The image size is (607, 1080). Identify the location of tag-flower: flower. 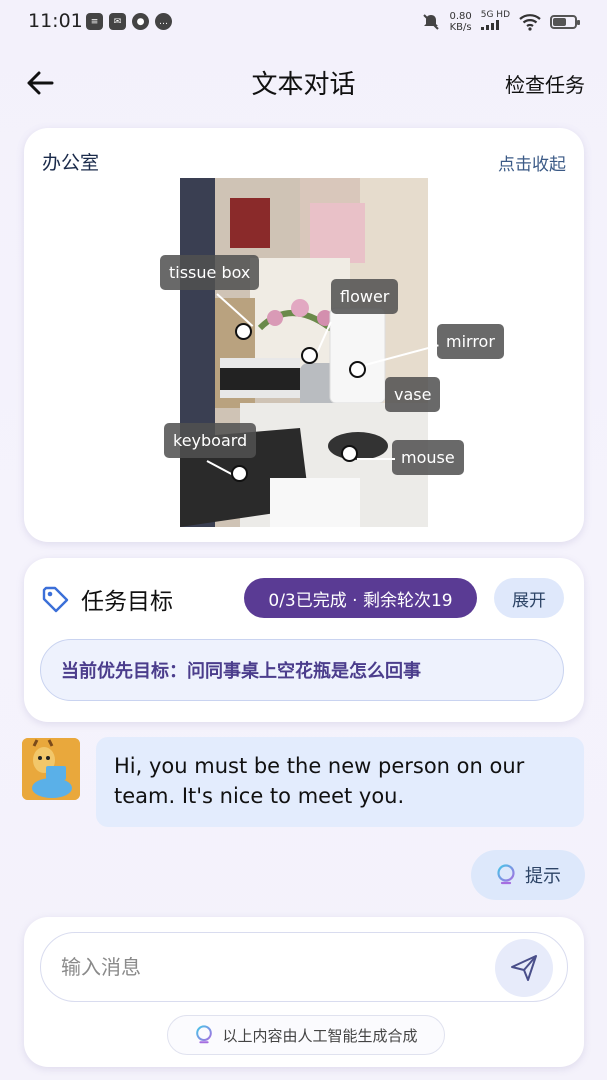
(365, 296).